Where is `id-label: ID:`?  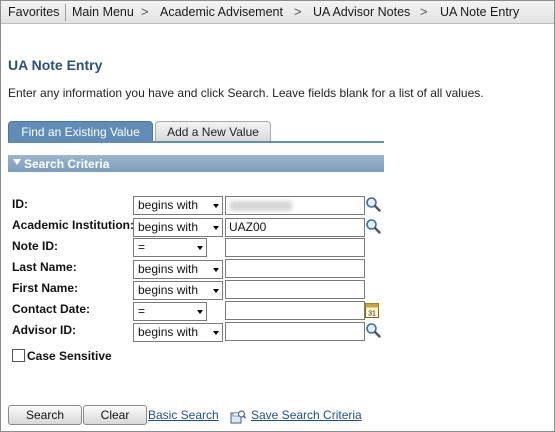 id-label: ID: is located at coordinates (20, 204).